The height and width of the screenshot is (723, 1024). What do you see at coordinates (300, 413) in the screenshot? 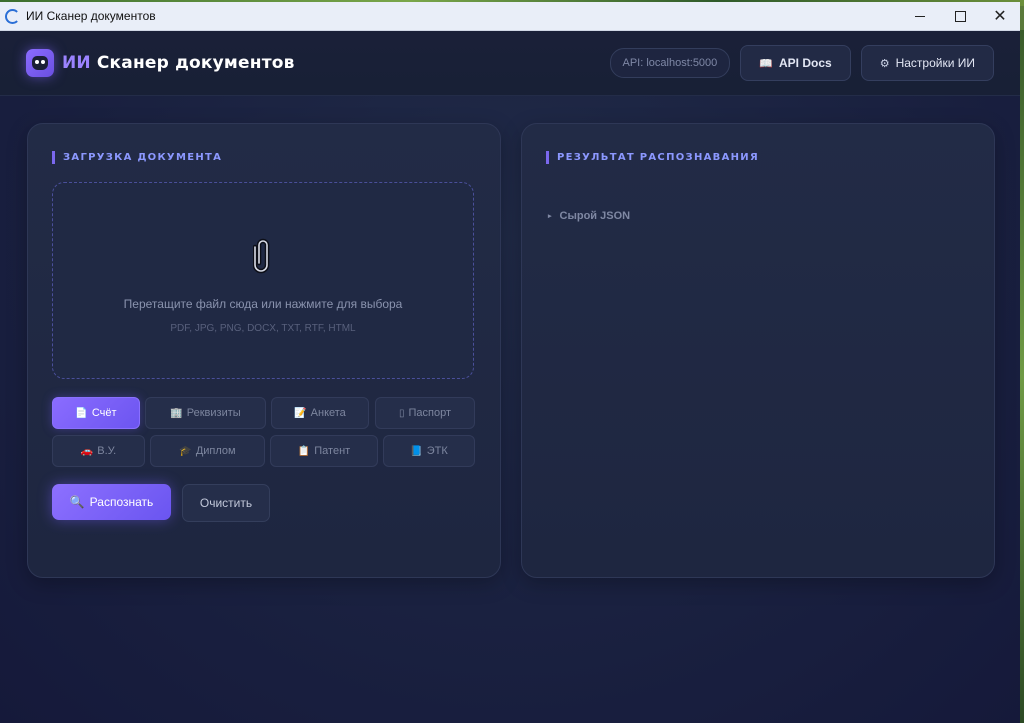
I see `memo-icon: 📝` at bounding box center [300, 413].